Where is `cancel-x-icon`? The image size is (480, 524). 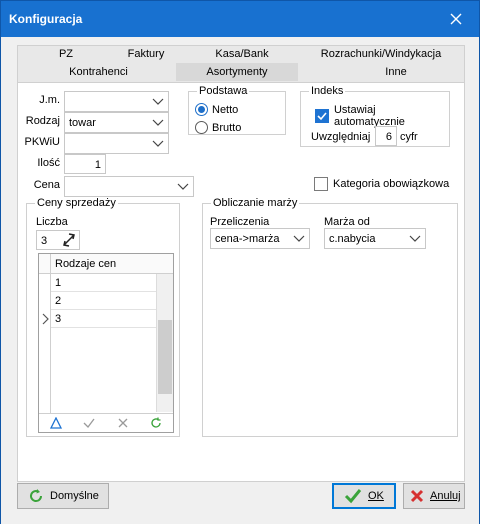
cancel-x-icon is located at coordinates (123, 423).